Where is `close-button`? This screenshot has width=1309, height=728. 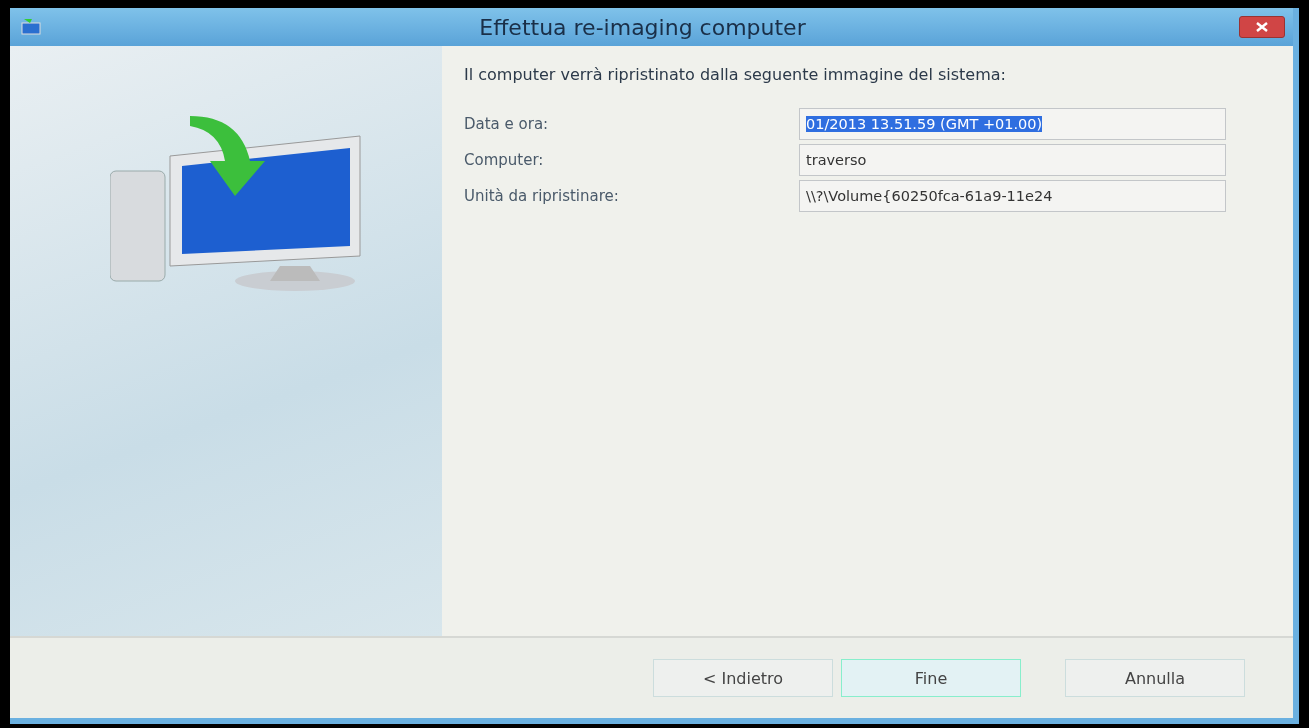 close-button is located at coordinates (1262, 27).